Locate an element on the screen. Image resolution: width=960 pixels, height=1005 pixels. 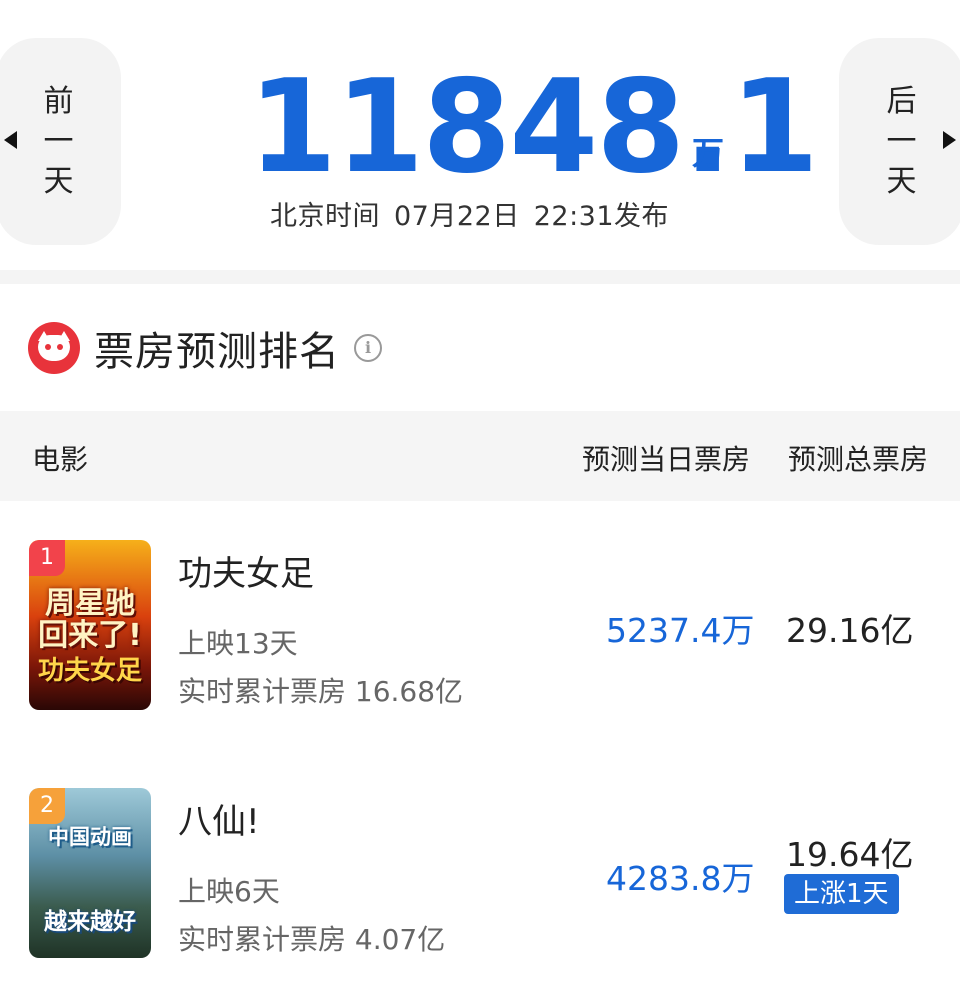
total-unit: 万 is located at coordinates (708, 153).